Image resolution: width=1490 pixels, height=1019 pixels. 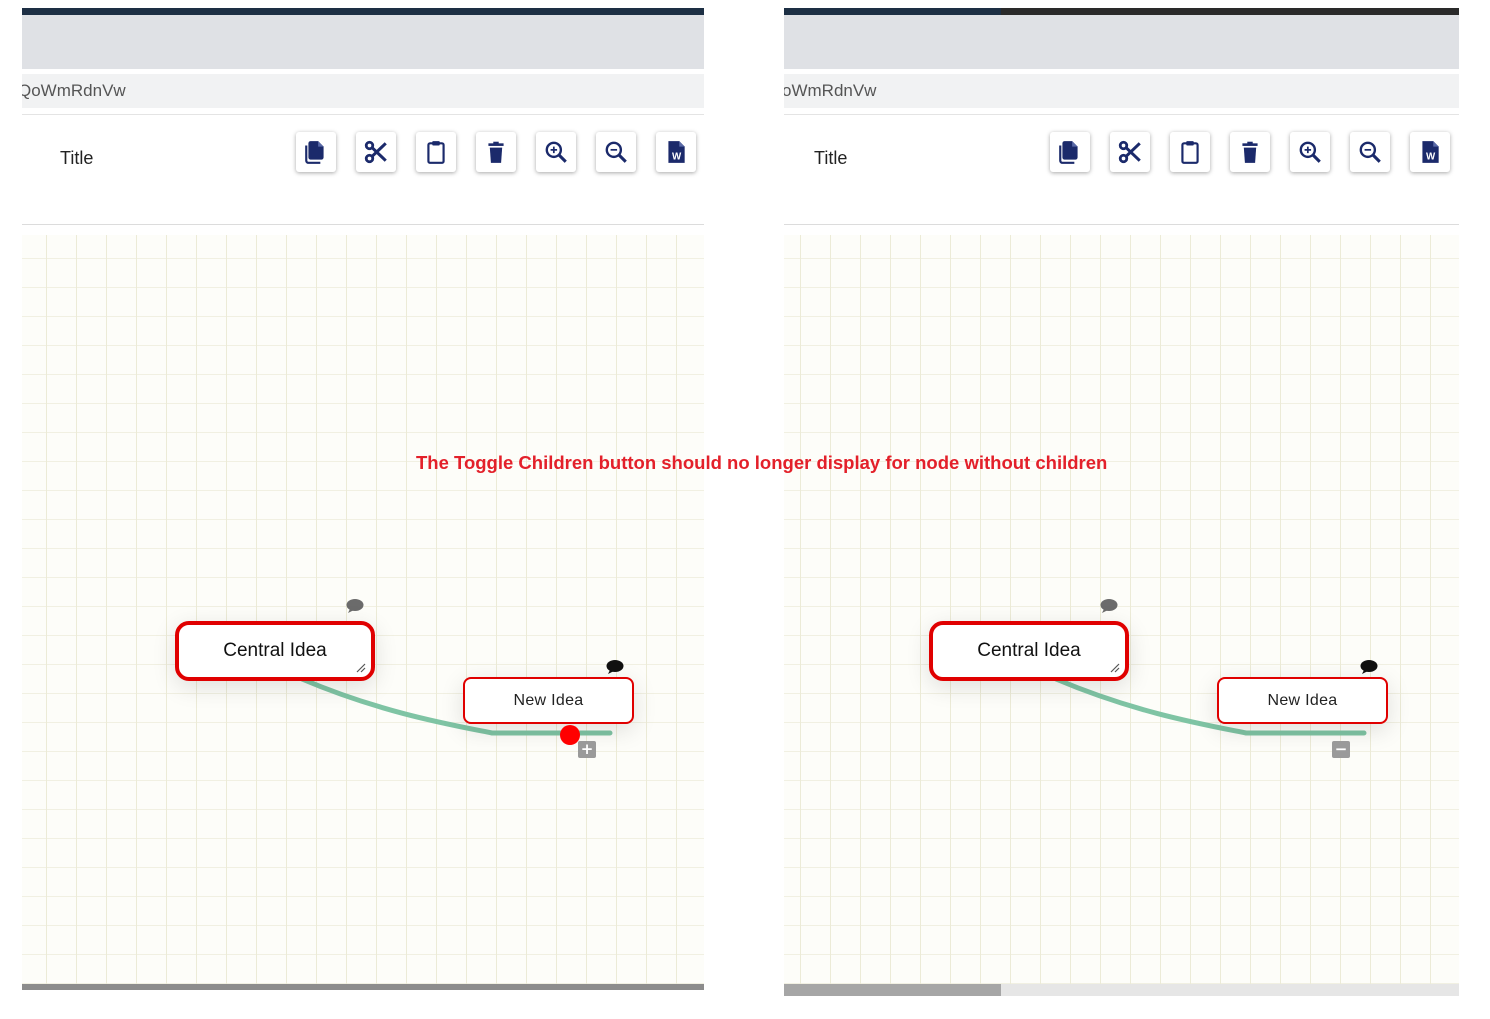 What do you see at coordinates (1210, 706) in the screenshot?
I see `edge-layer` at bounding box center [1210, 706].